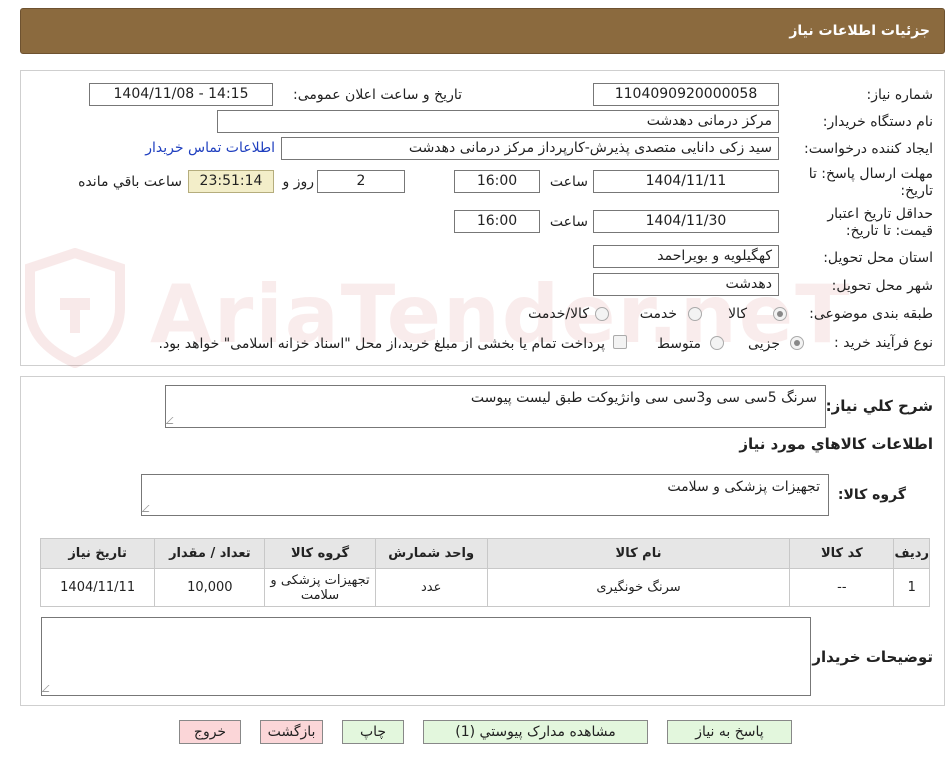 Image resolution: width=951 pixels, height=764 pixels. Describe the element at coordinates (871, 314) in the screenshot. I see `category-label: طبقه بندی موضوعی:` at that location.